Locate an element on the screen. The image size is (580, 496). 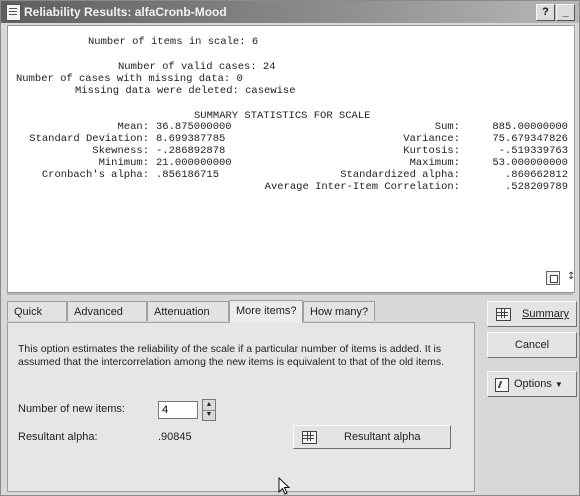
stat-value: .860662812 is located at coordinates (536, 175).